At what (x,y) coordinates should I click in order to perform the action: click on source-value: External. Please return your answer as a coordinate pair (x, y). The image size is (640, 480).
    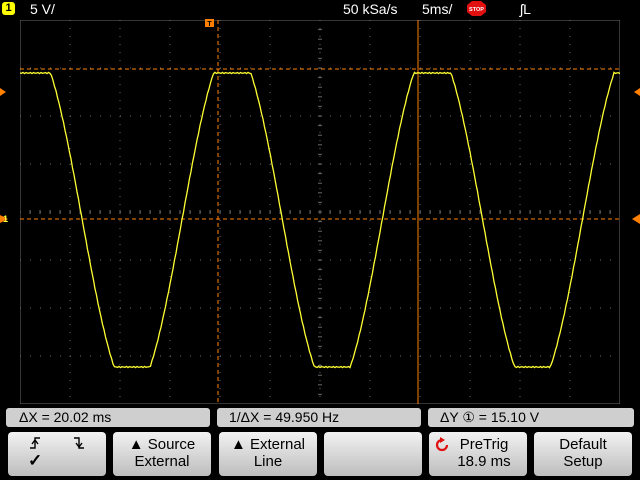
    Looking at the image, I should click on (162, 461).